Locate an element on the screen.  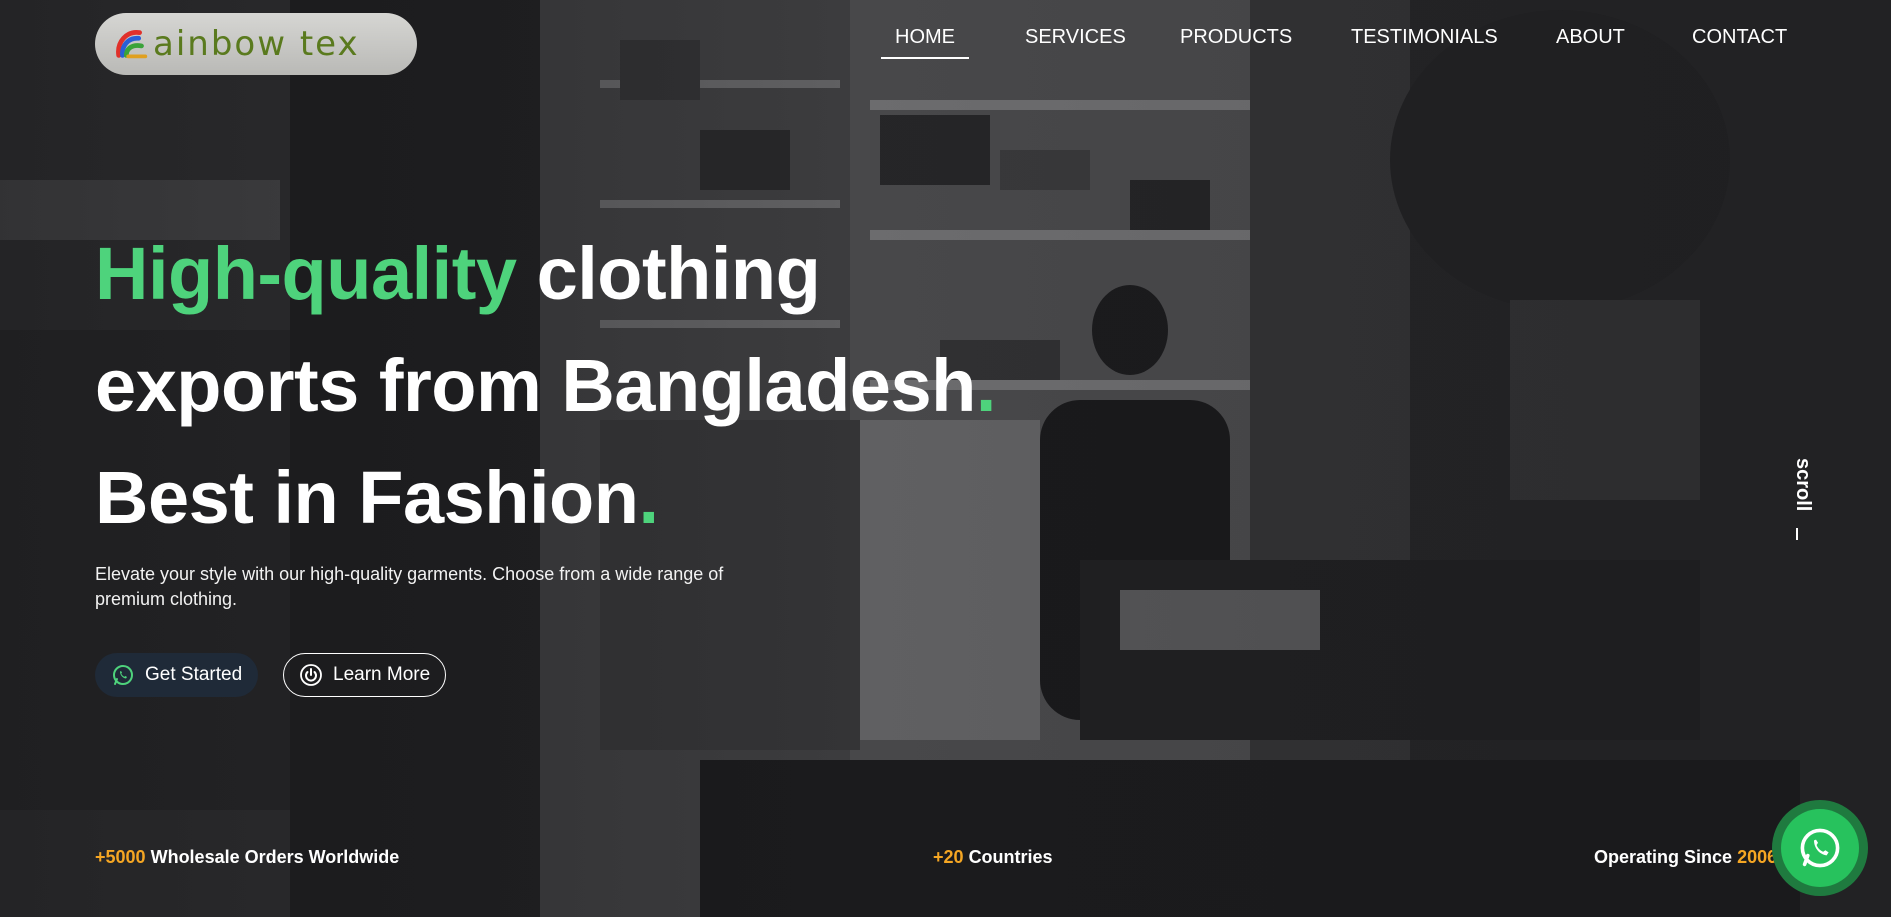
stat-label: Operating Since is located at coordinates (1663, 857).